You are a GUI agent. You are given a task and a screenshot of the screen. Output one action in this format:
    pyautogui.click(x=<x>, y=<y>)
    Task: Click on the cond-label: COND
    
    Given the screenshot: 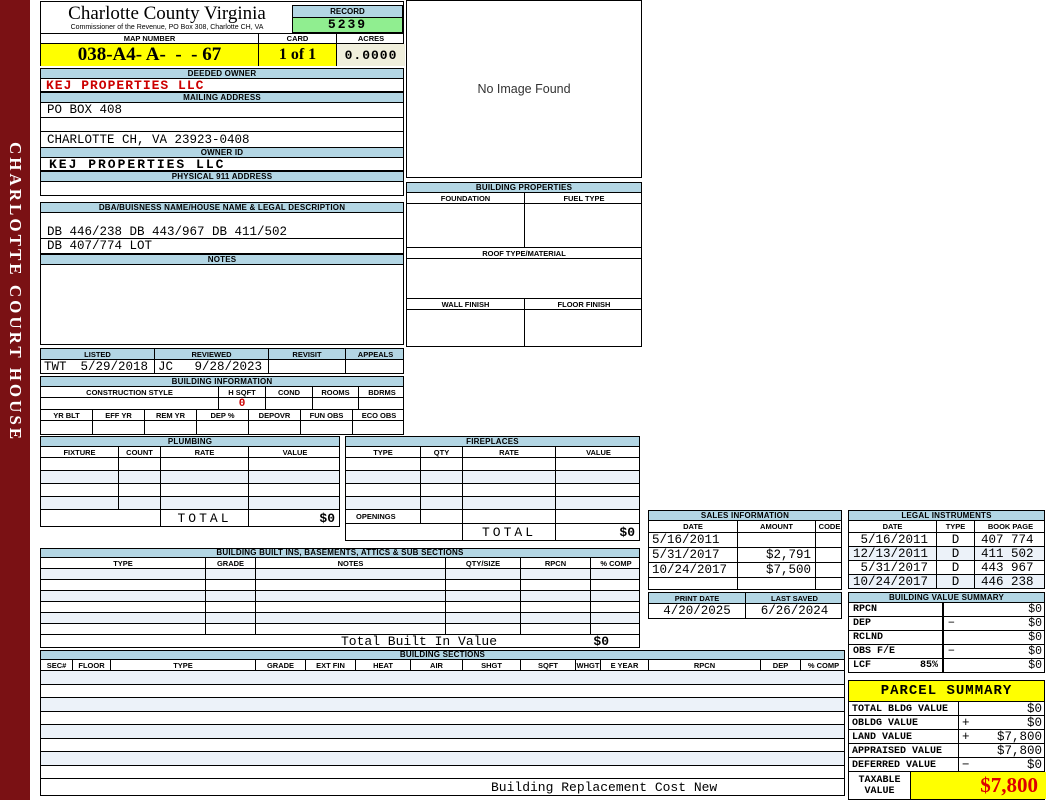 What is the action you would take?
    pyautogui.click(x=289, y=392)
    